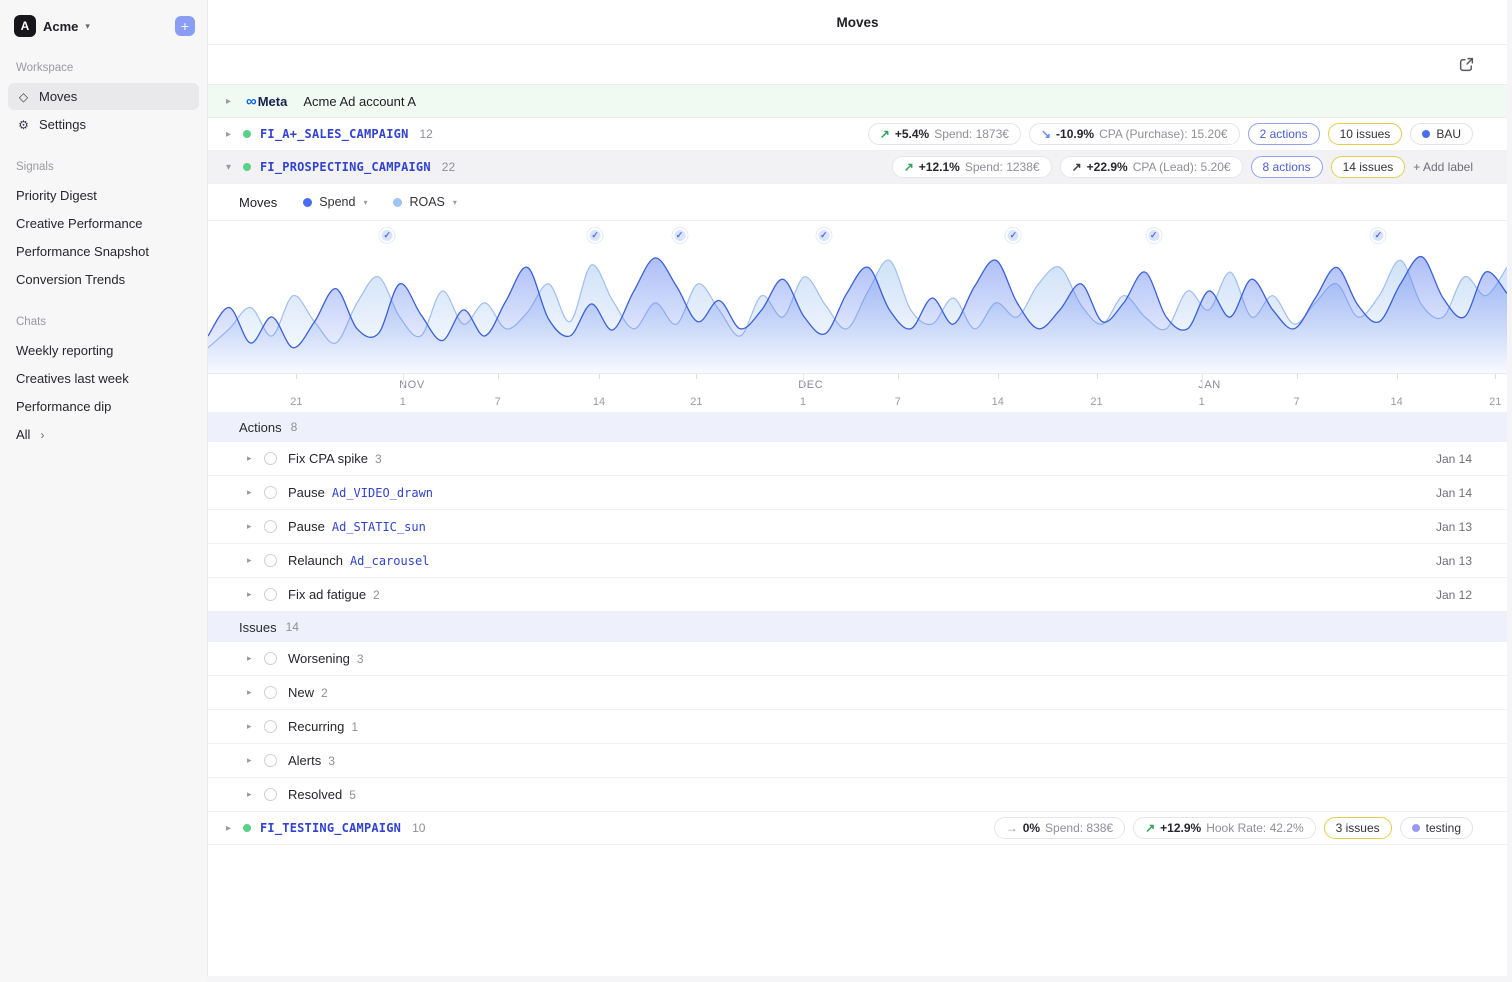  What do you see at coordinates (857, 527) in the screenshot?
I see `action-row: ▸ Pause Ad_STATIC_sun Jan 13` at bounding box center [857, 527].